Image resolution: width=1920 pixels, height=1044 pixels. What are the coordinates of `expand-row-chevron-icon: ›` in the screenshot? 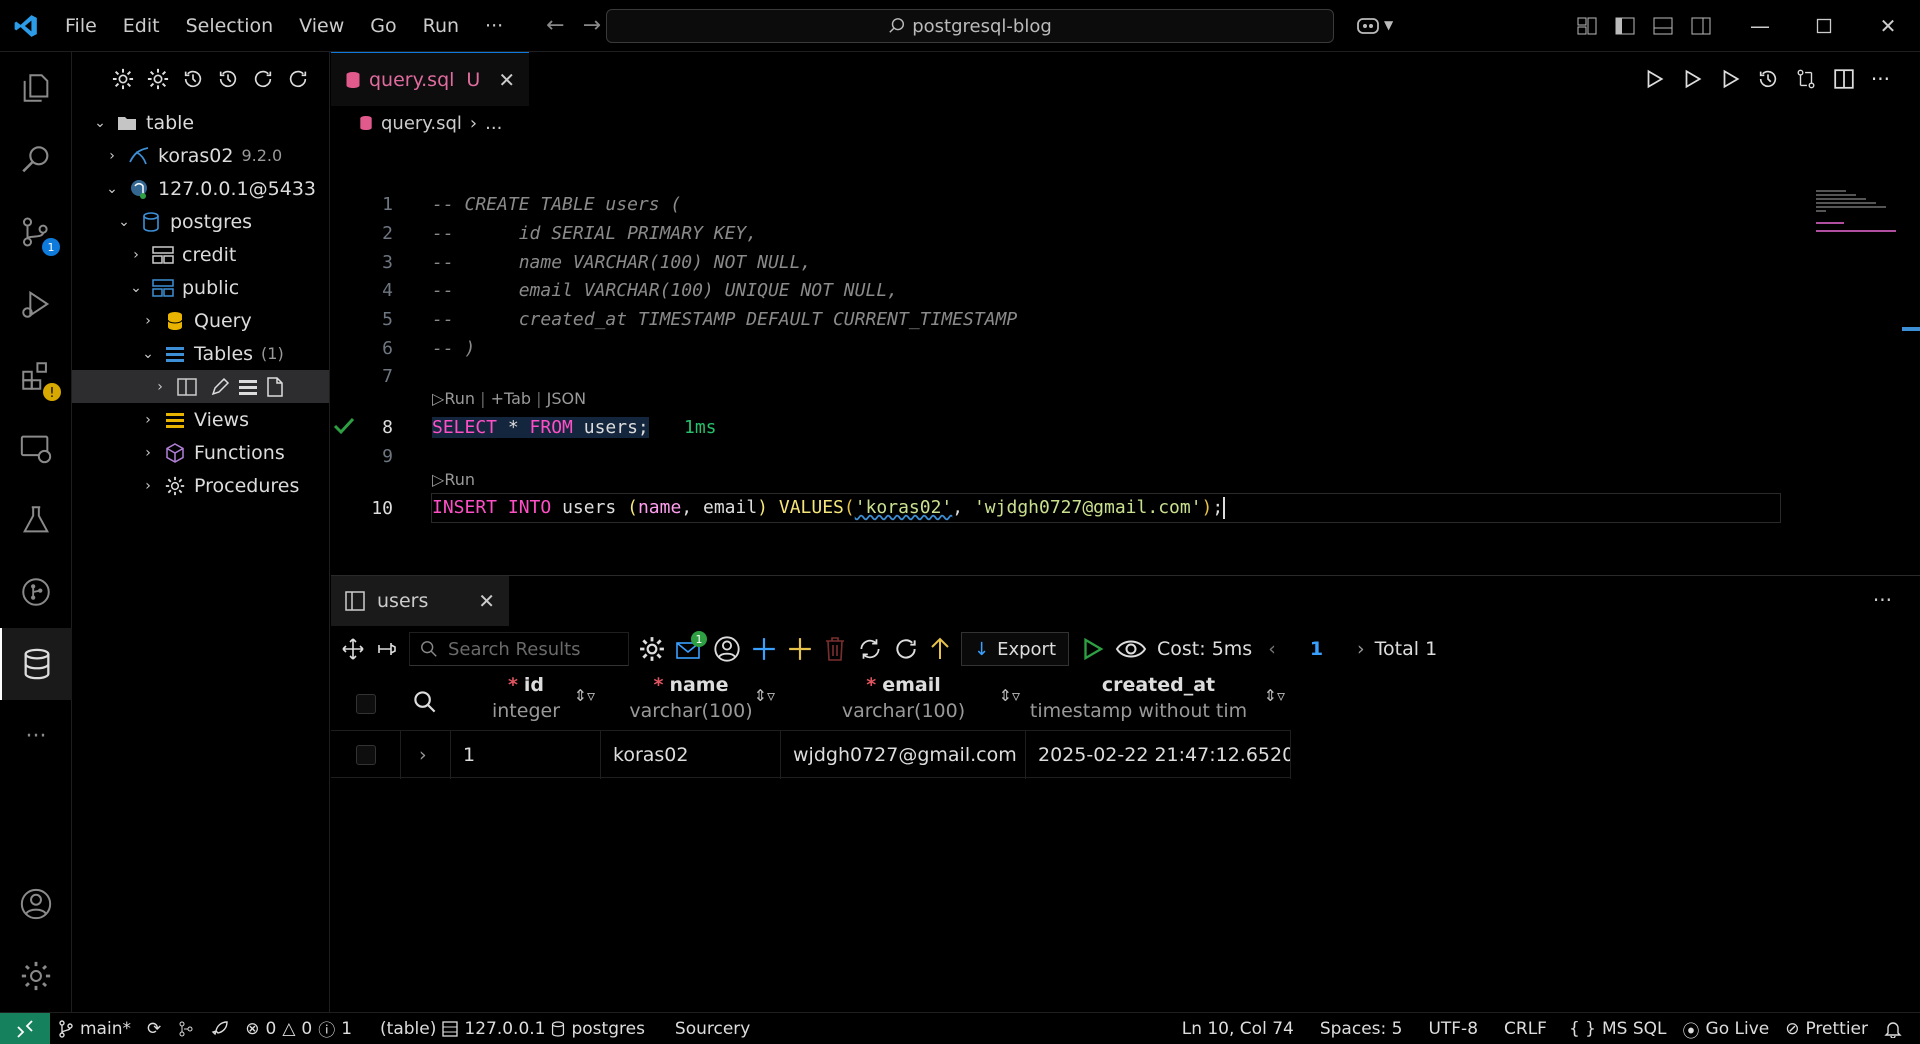 It's located at (426, 755).